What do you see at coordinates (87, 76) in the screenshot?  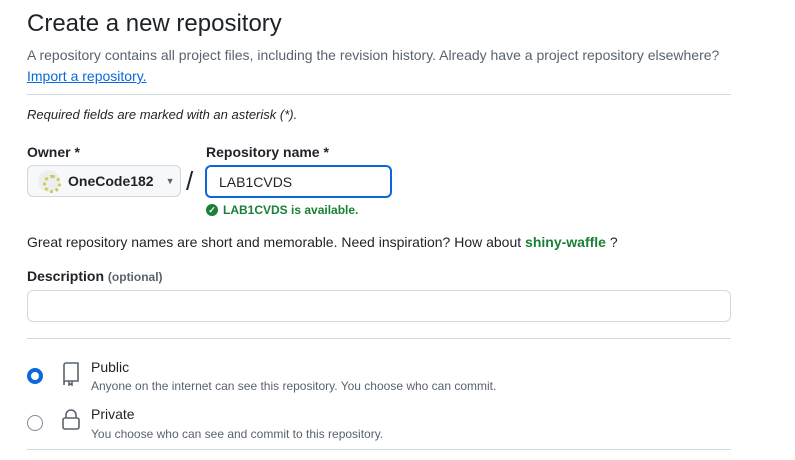 I see `import-repository-link: Import a repository.` at bounding box center [87, 76].